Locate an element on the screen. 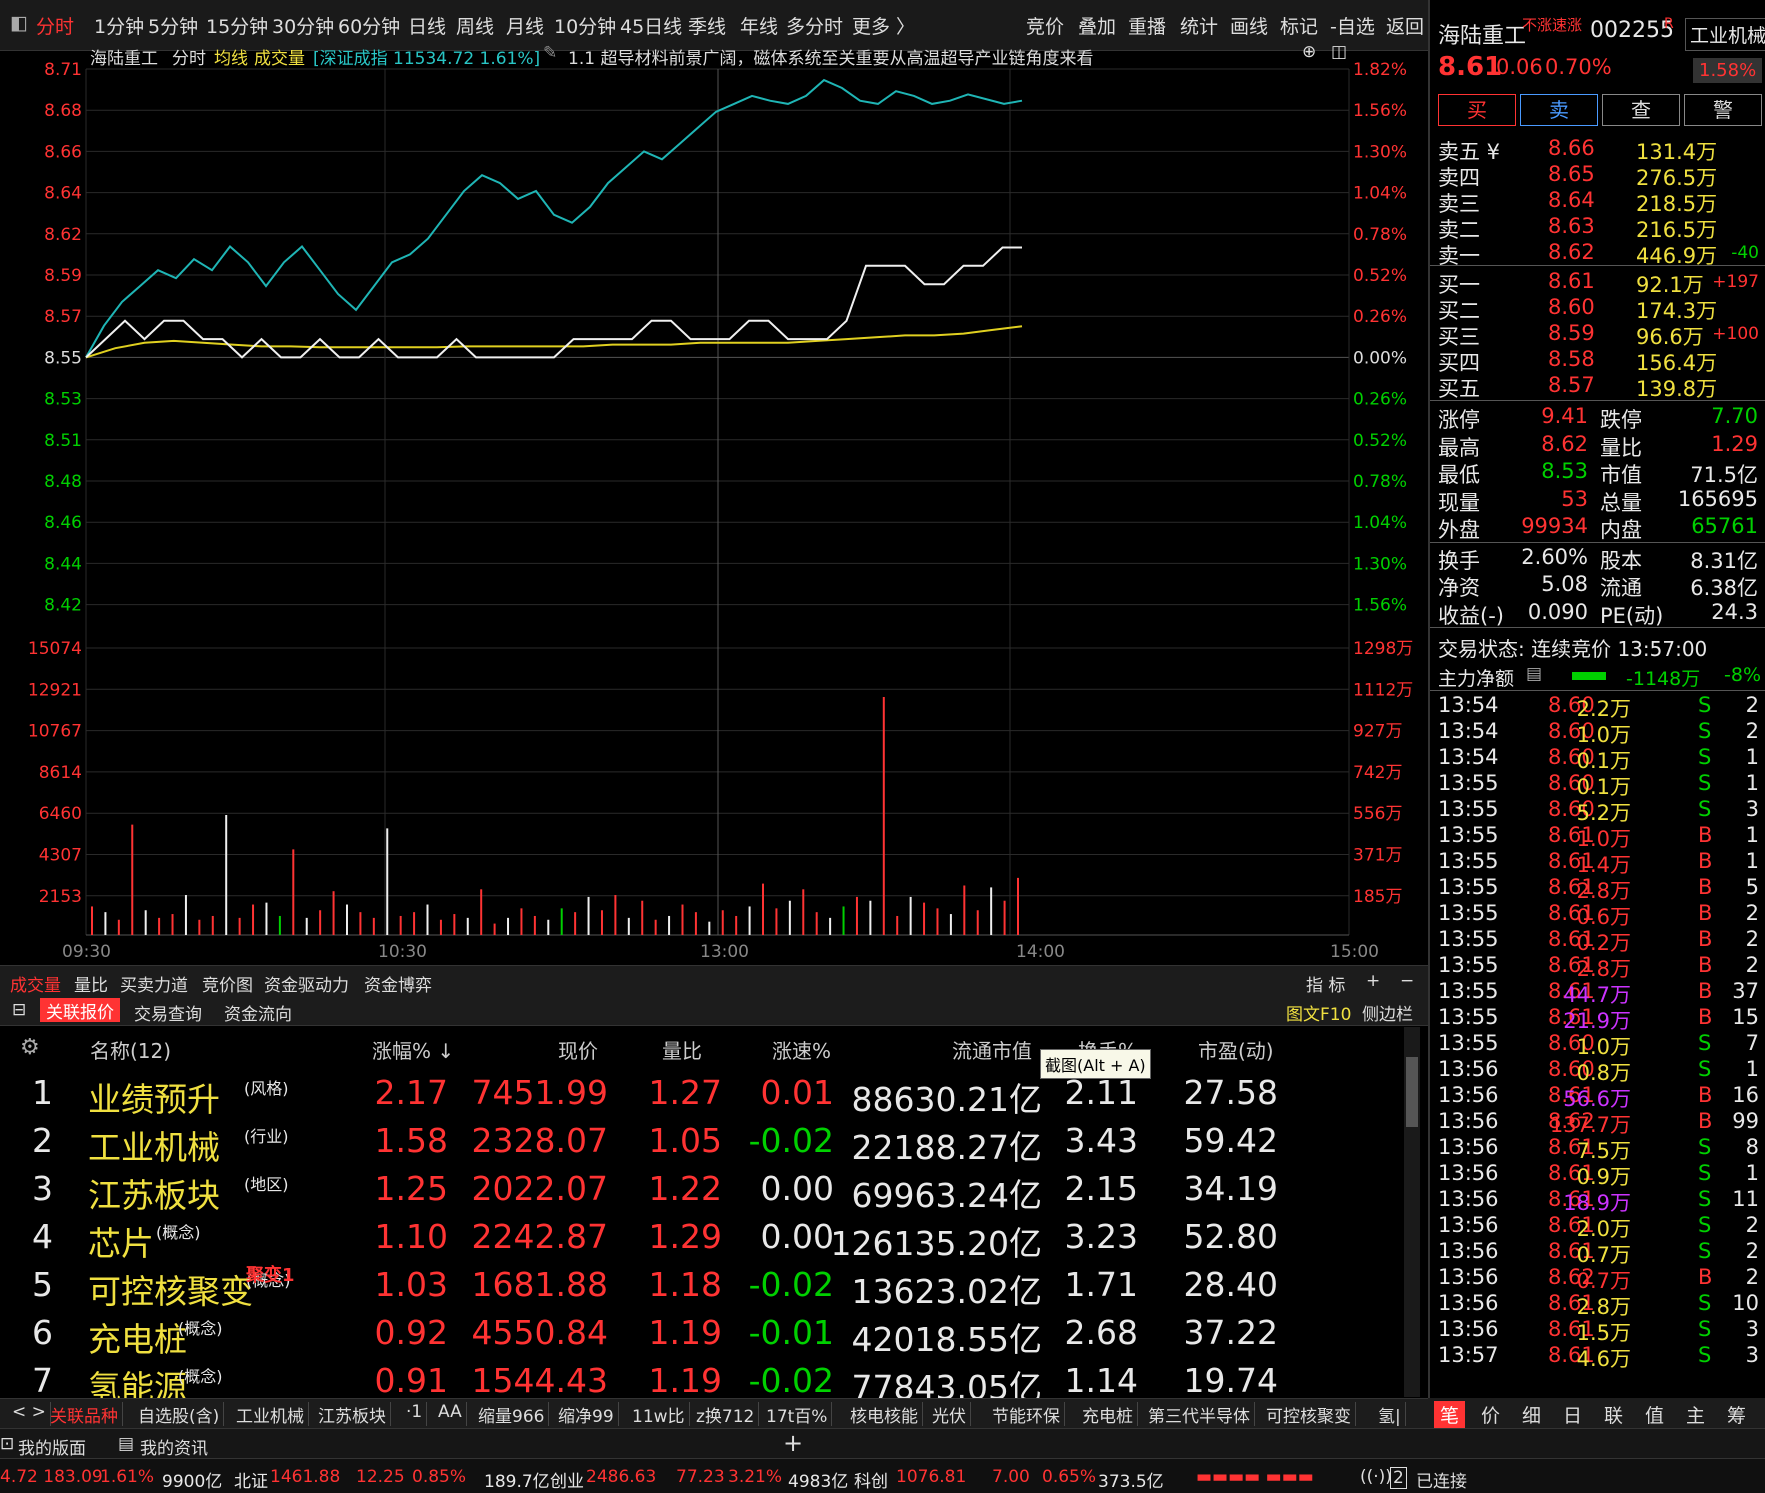 The width and height of the screenshot is (1765, 1493). table-tab: 关联报价 is located at coordinates (80, 1010).